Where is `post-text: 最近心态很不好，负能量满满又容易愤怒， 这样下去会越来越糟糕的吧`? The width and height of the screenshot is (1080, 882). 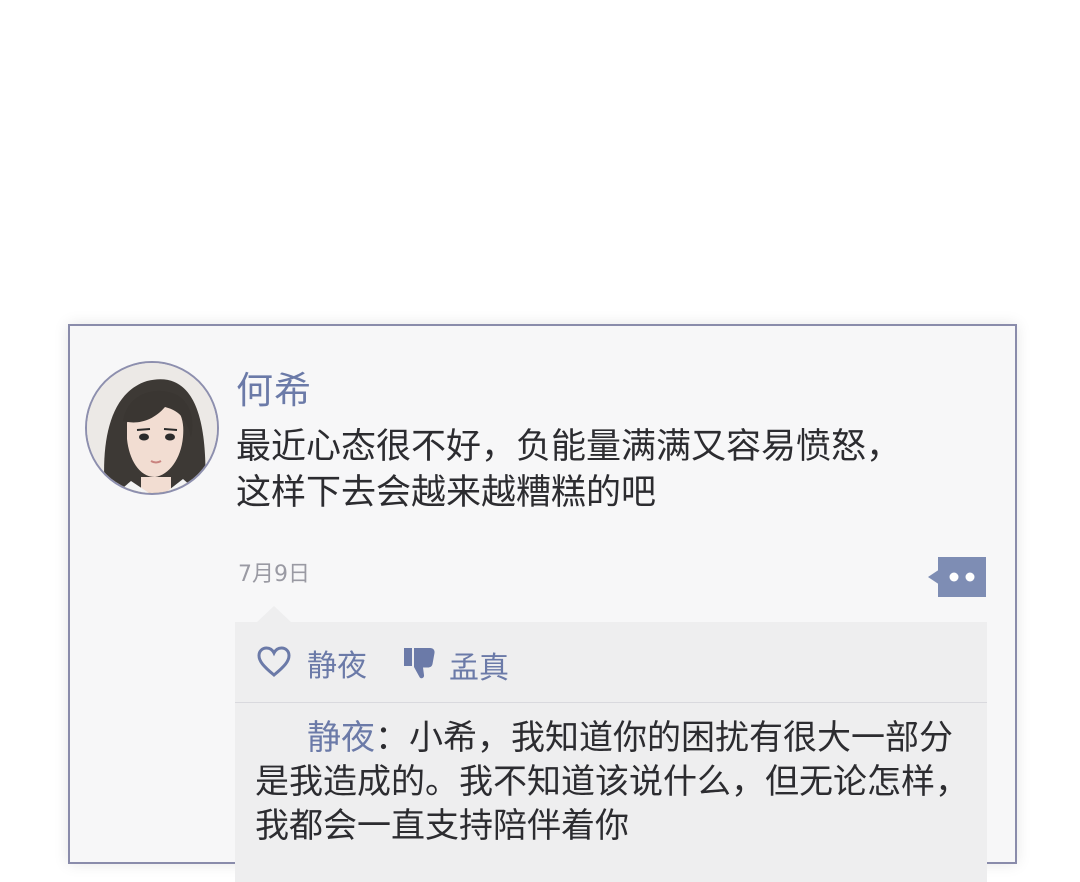
post-text: 最近心态很不好，负能量满满又容易愤怒， 这样下去会越来越糟糕的吧 is located at coordinates (569, 470).